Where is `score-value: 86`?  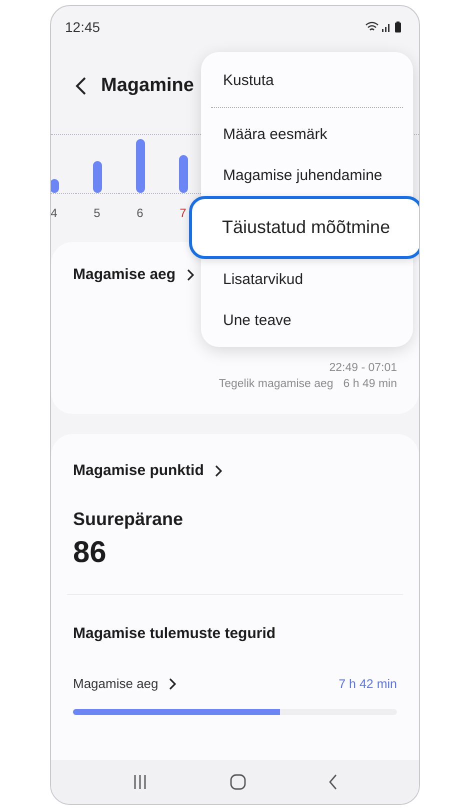 score-value: 86 is located at coordinates (90, 553).